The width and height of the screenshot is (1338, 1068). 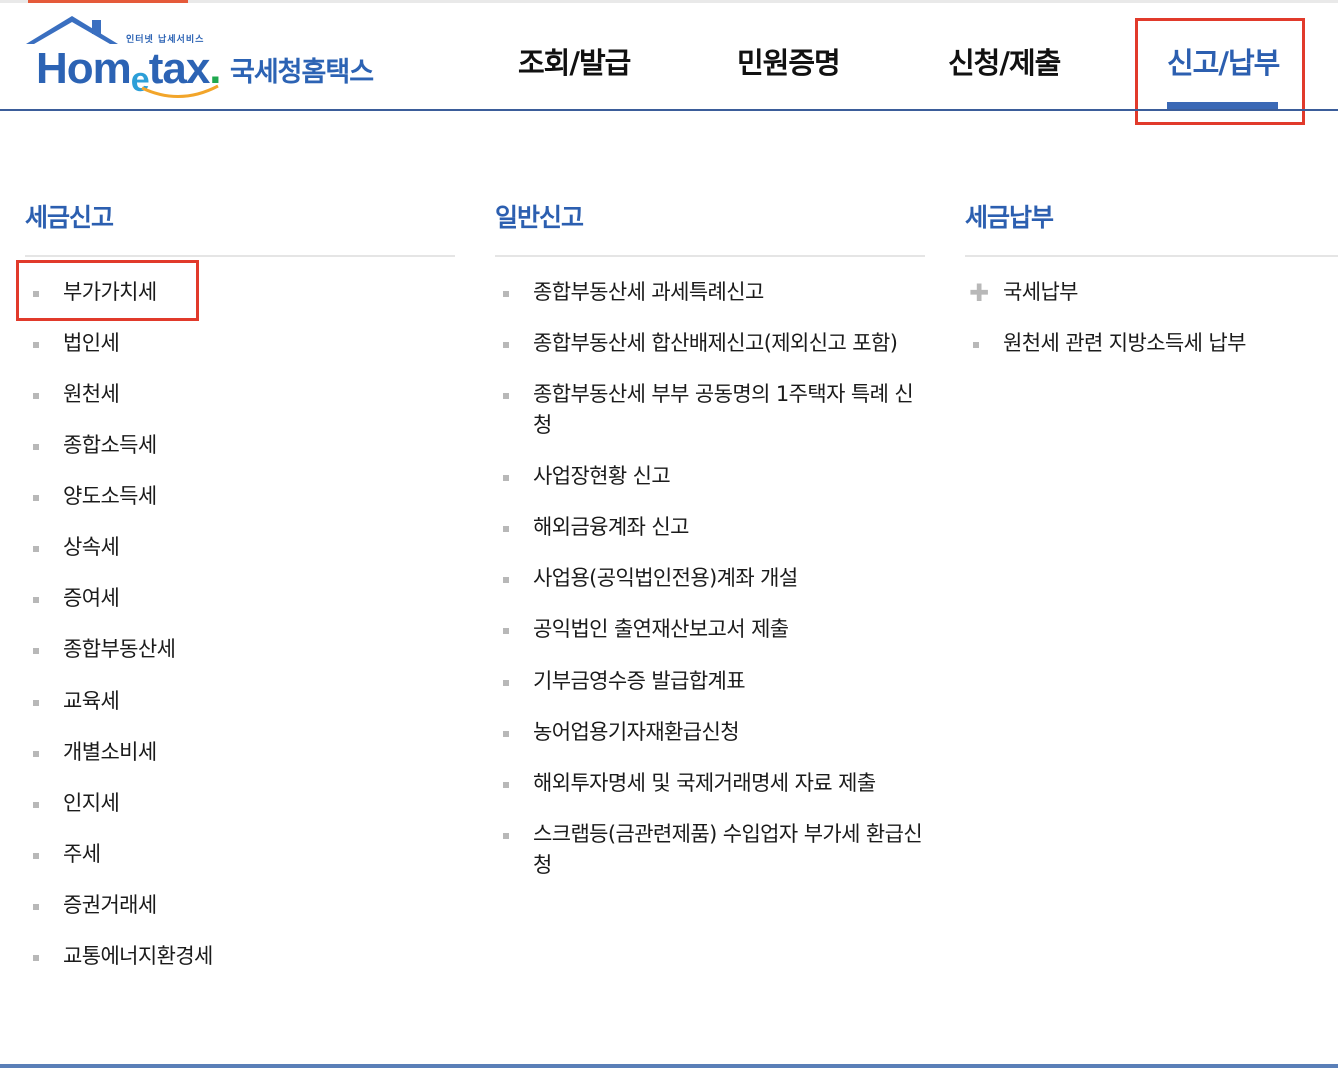 I want to click on menu-item: 종합부동산세 과세특례신고, so click(x=713, y=292).